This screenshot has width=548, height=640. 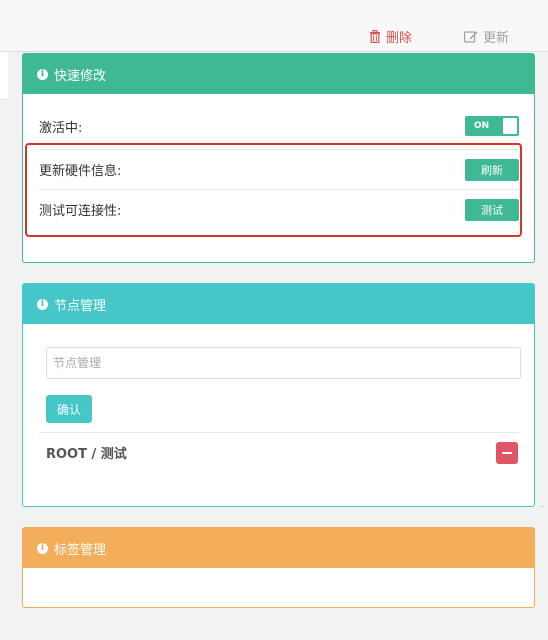 I want to click on refresh-hardware-row: 更新硬件信息: 刷新, so click(x=279, y=169).